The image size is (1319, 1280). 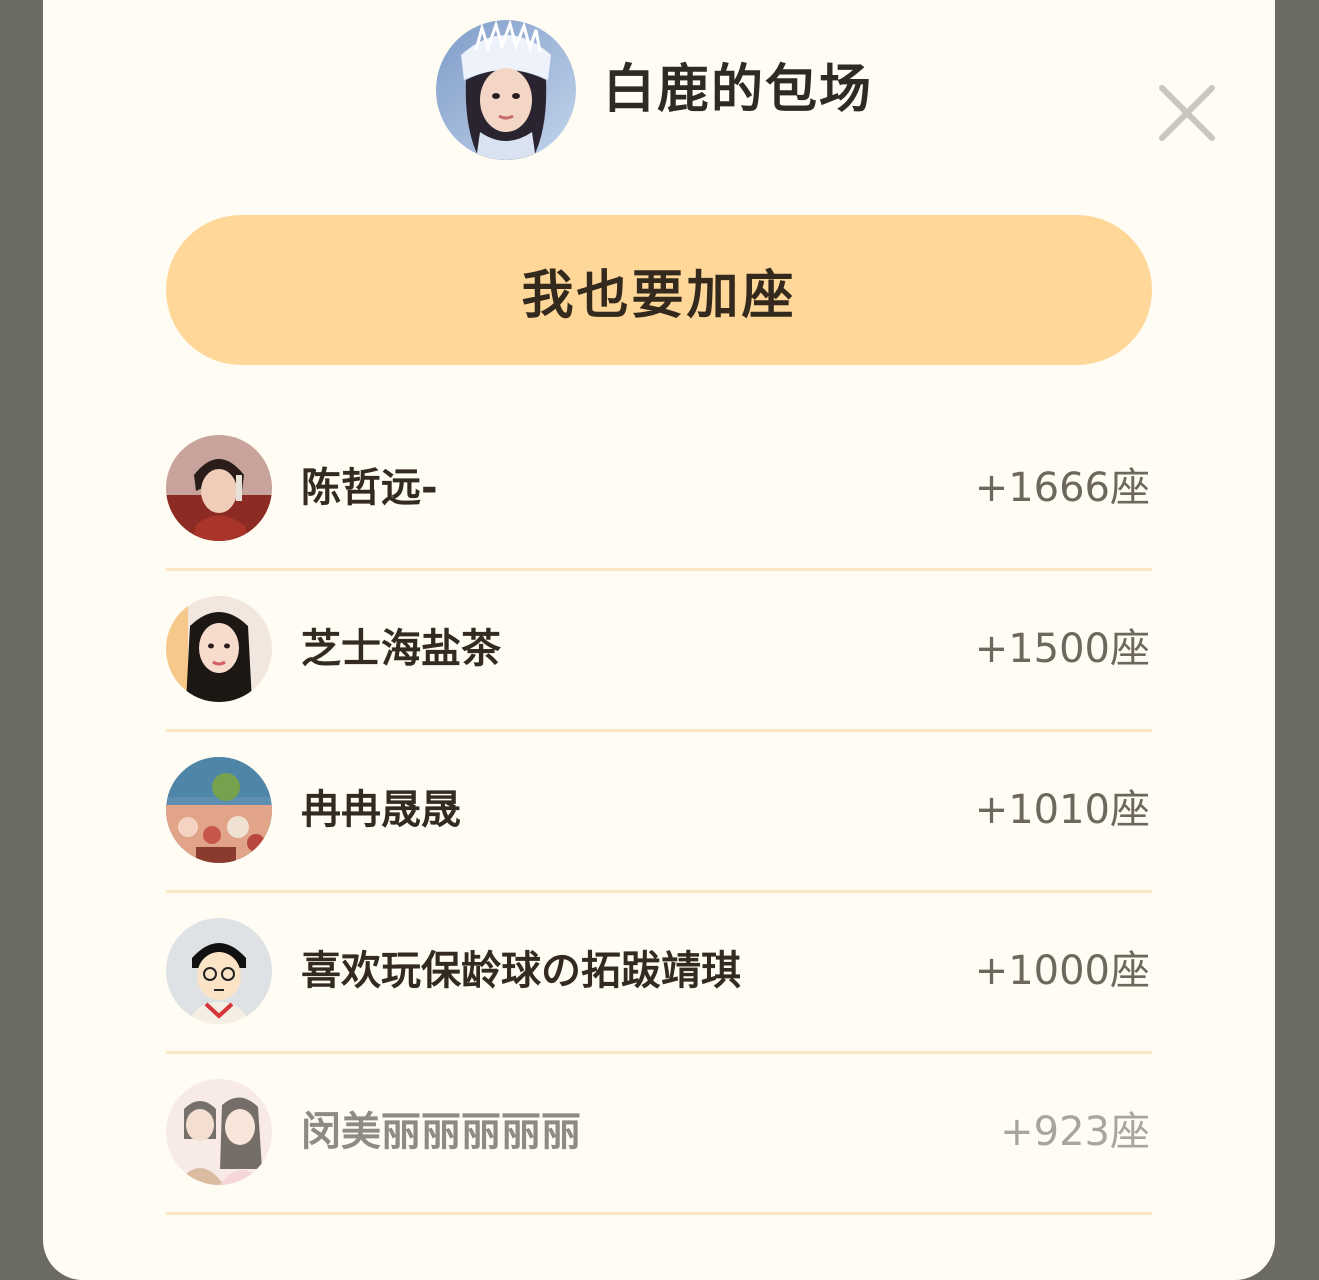 What do you see at coordinates (506, 90) in the screenshot?
I see `host-avatar` at bounding box center [506, 90].